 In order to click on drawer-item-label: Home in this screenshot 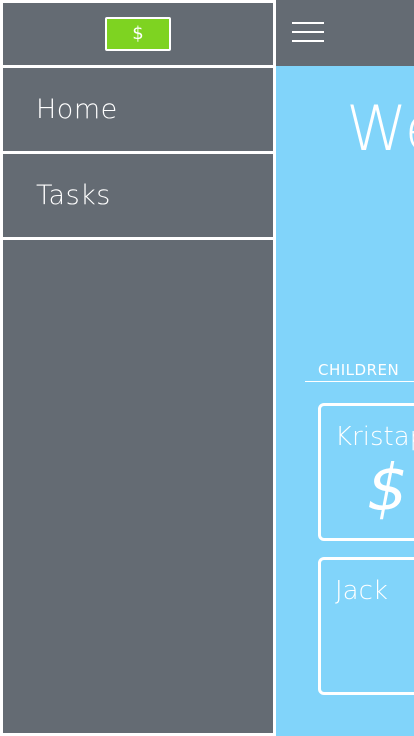, I will do `click(77, 109)`.